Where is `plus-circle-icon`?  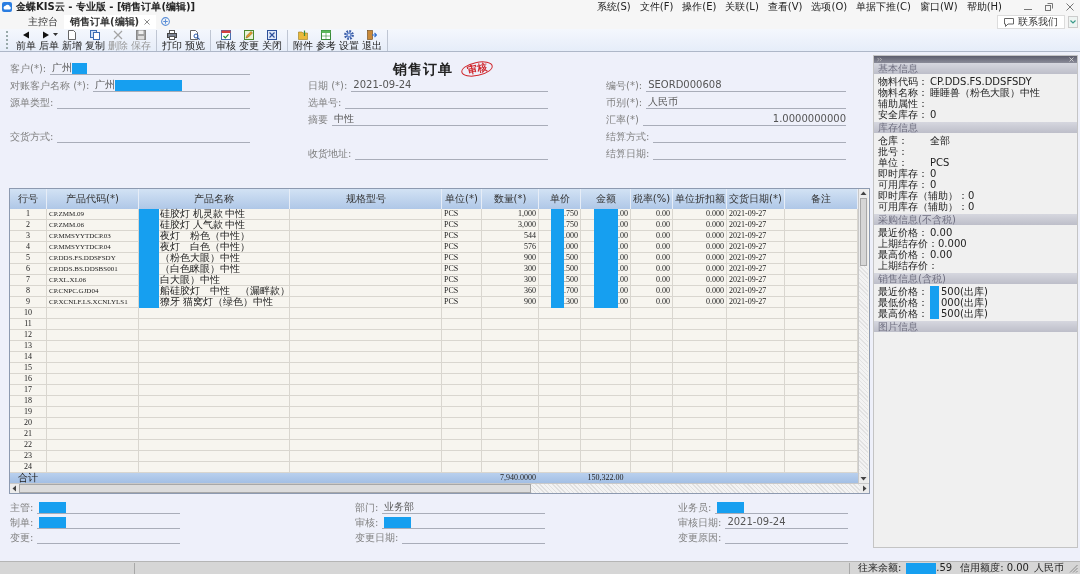 plus-circle-icon is located at coordinates (166, 21).